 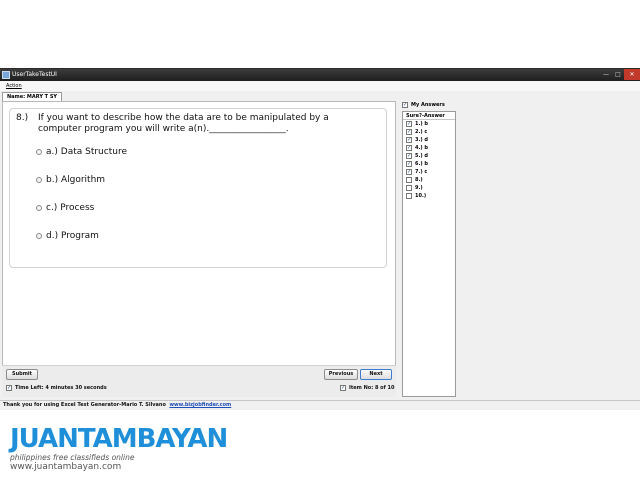 What do you see at coordinates (320, 86) in the screenshot?
I see `menu-bar: Action` at bounding box center [320, 86].